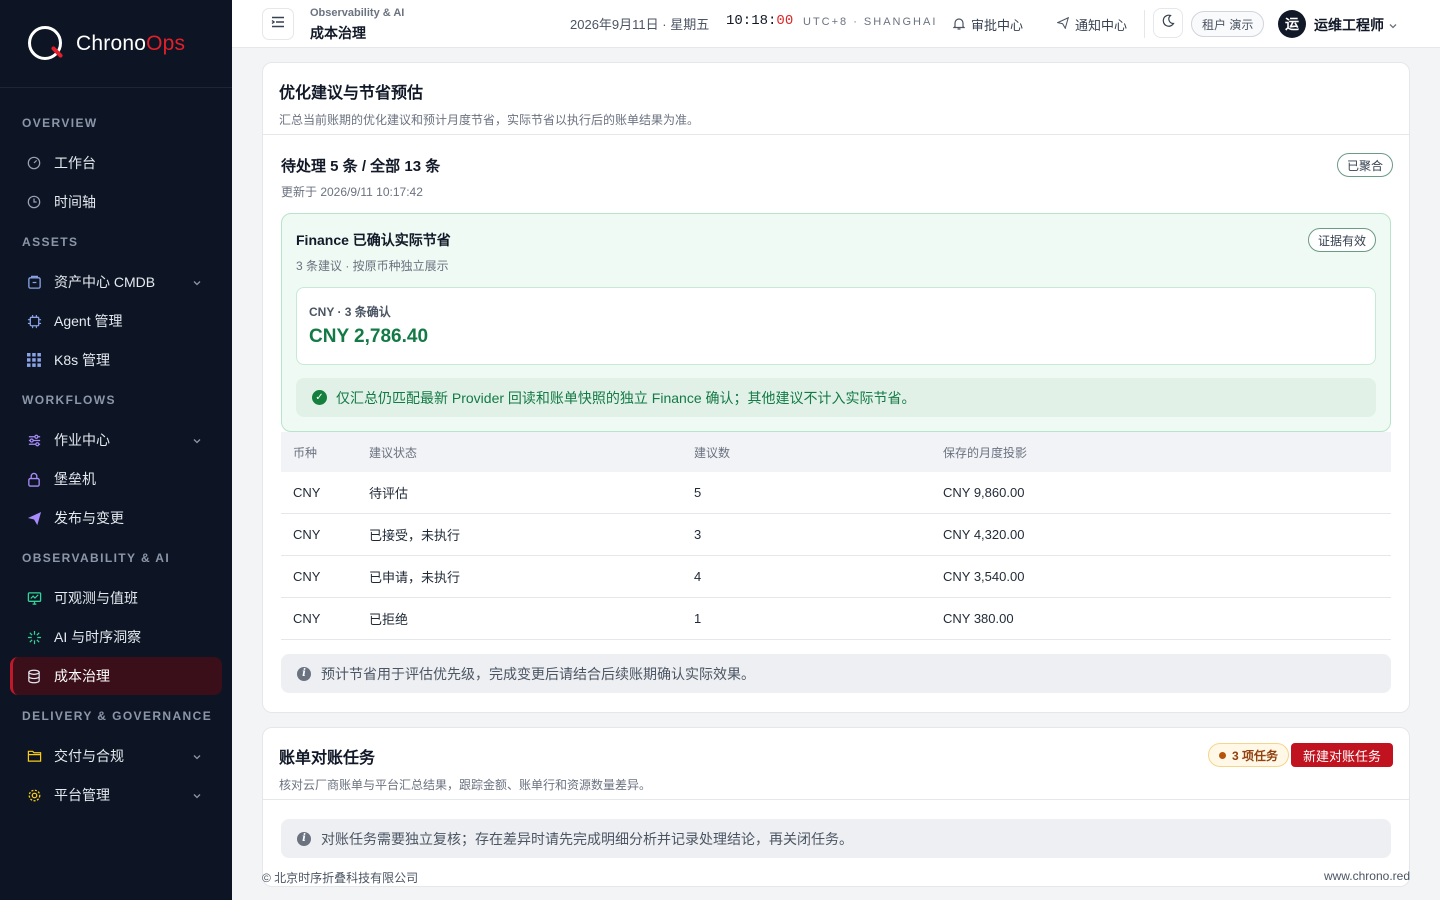 Image resolution: width=1440 pixels, height=900 pixels. What do you see at coordinates (69, 400) in the screenshot?
I see `nav-section-workflows: WORKFLOWS` at bounding box center [69, 400].